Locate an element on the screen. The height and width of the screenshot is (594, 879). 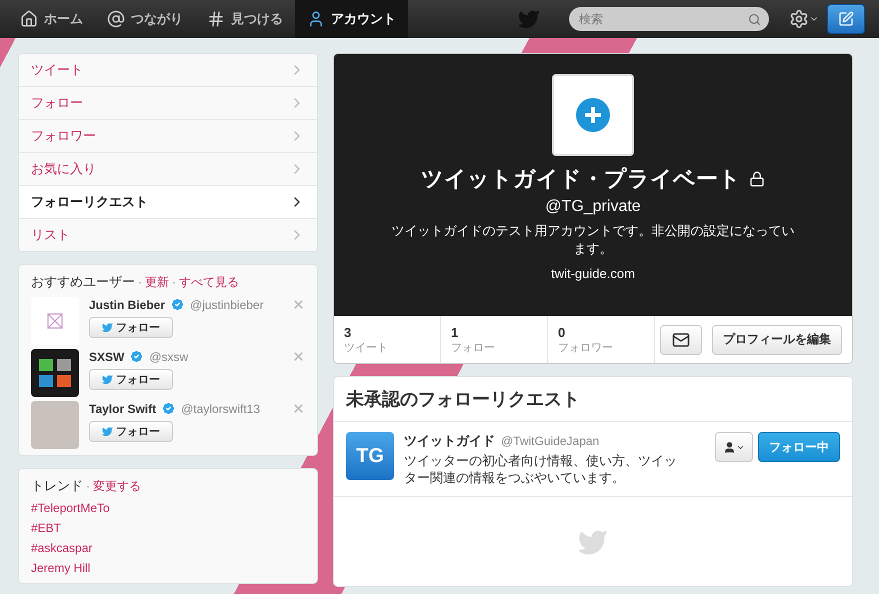
add-photo-icon is located at coordinates (593, 115).